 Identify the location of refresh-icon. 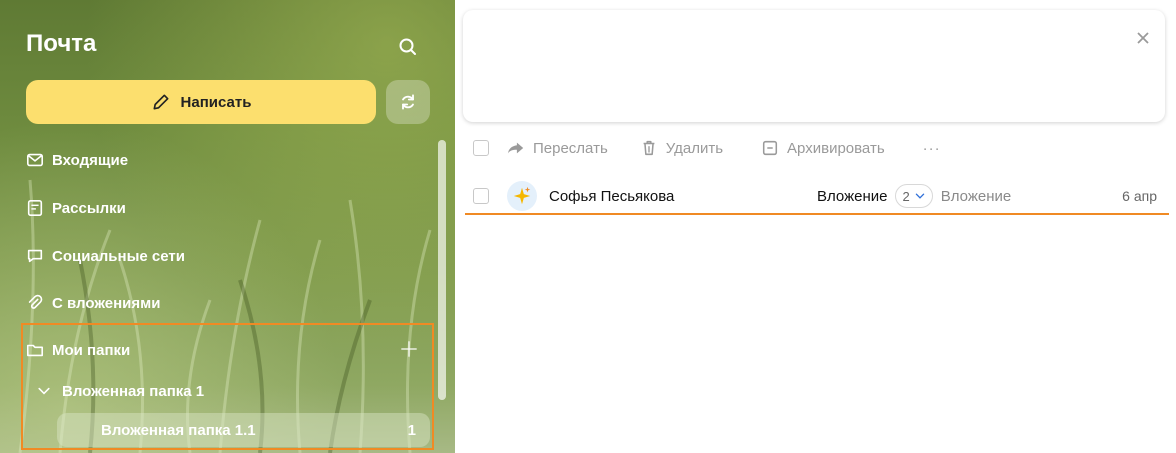
(408, 102).